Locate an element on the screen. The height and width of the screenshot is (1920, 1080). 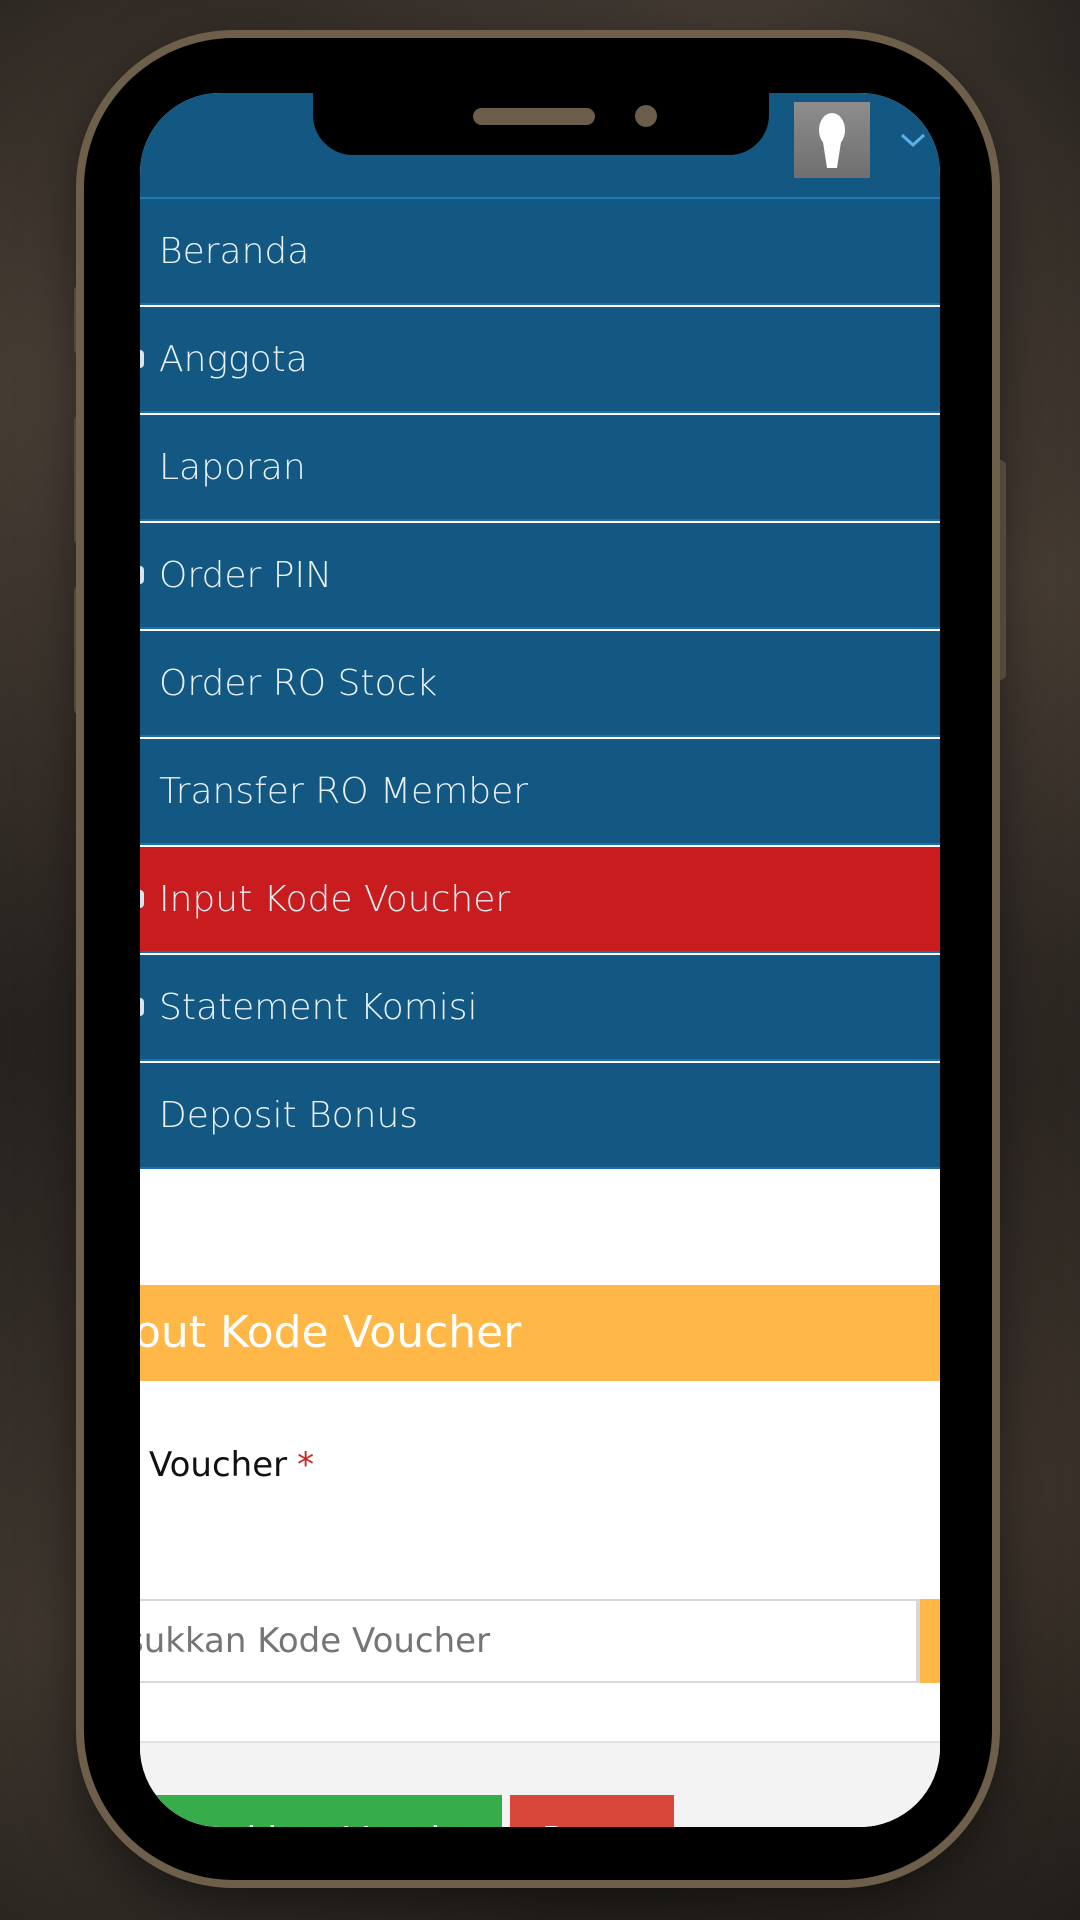
sidebar-item-anggota: Anggota is located at coordinates (540, 360).